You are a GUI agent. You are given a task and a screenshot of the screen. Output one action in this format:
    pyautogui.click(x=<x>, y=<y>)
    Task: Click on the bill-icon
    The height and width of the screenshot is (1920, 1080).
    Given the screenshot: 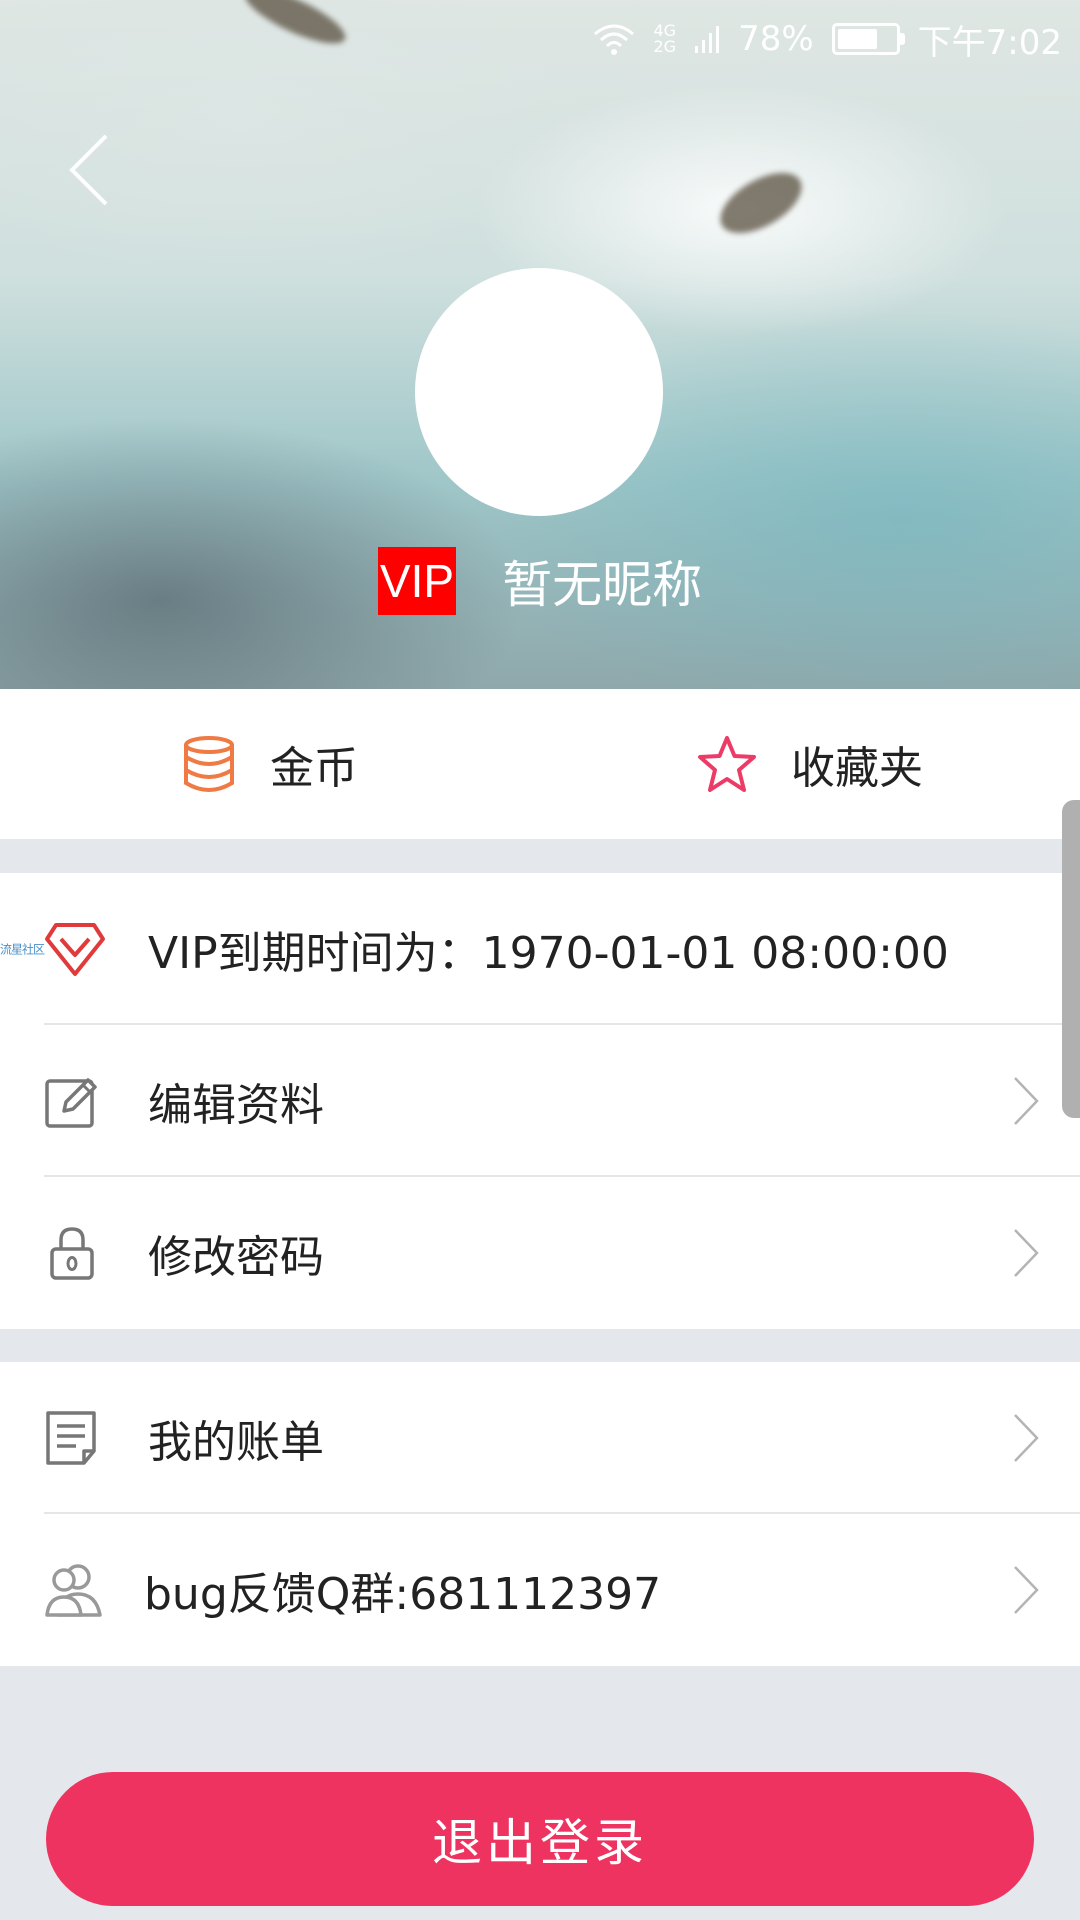 What is the action you would take?
    pyautogui.click(x=71, y=1438)
    